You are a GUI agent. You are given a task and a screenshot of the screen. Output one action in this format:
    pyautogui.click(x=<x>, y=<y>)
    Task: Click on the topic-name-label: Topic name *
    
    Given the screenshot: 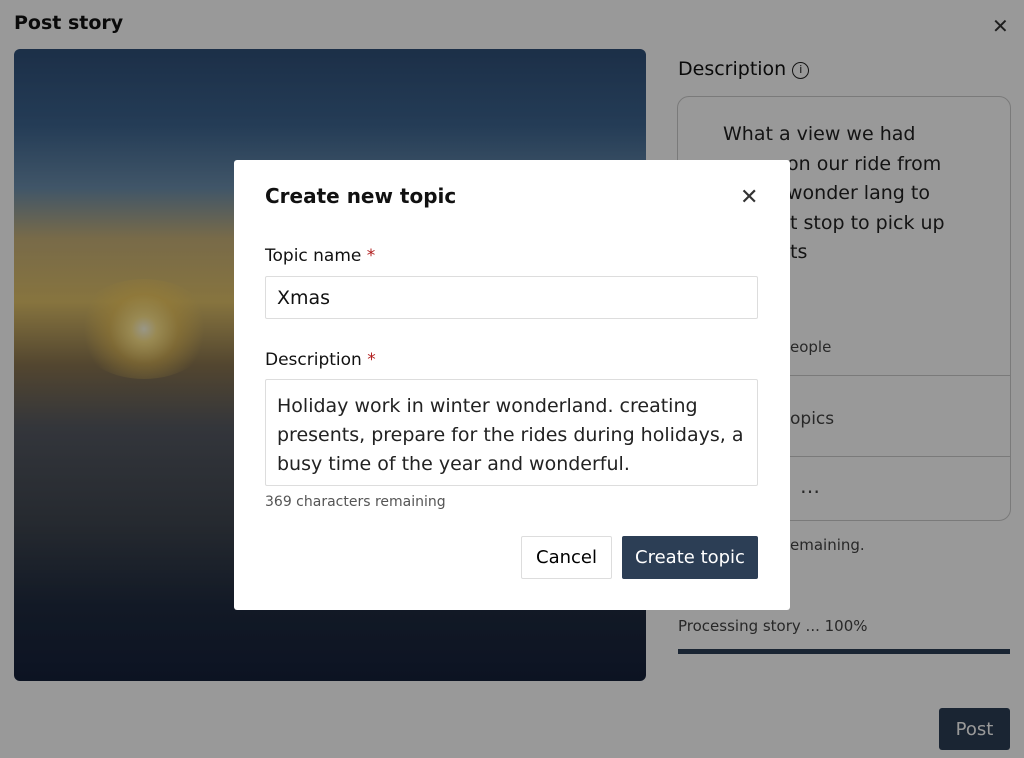 What is the action you would take?
    pyautogui.click(x=320, y=256)
    